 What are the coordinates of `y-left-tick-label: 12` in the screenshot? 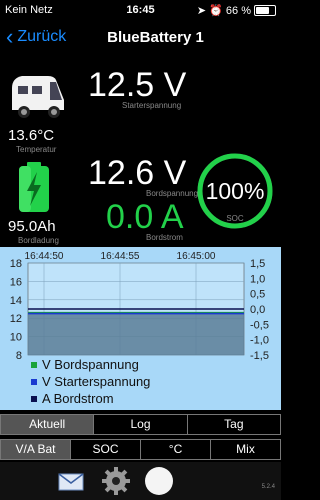 It's located at (16, 319).